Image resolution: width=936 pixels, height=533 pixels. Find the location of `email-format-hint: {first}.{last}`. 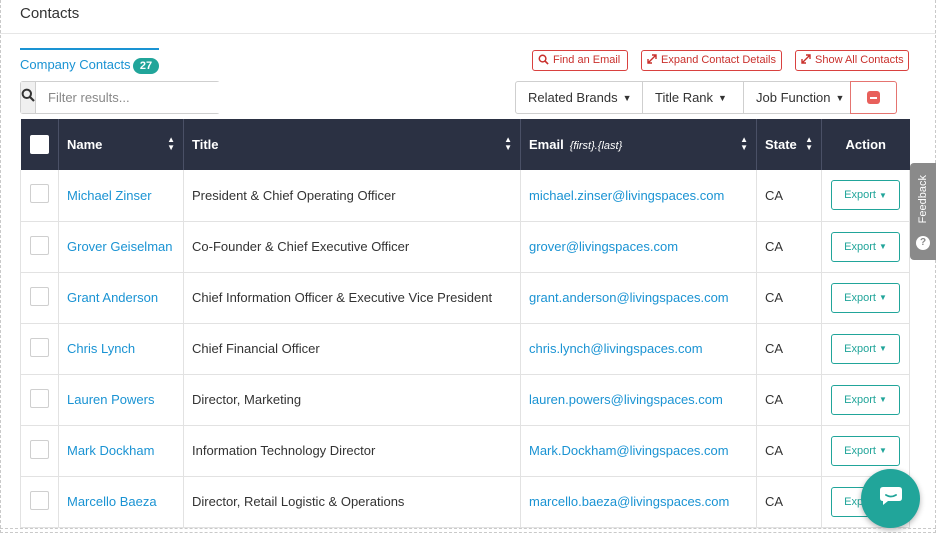

email-format-hint: {first}.{last} is located at coordinates (596, 146).